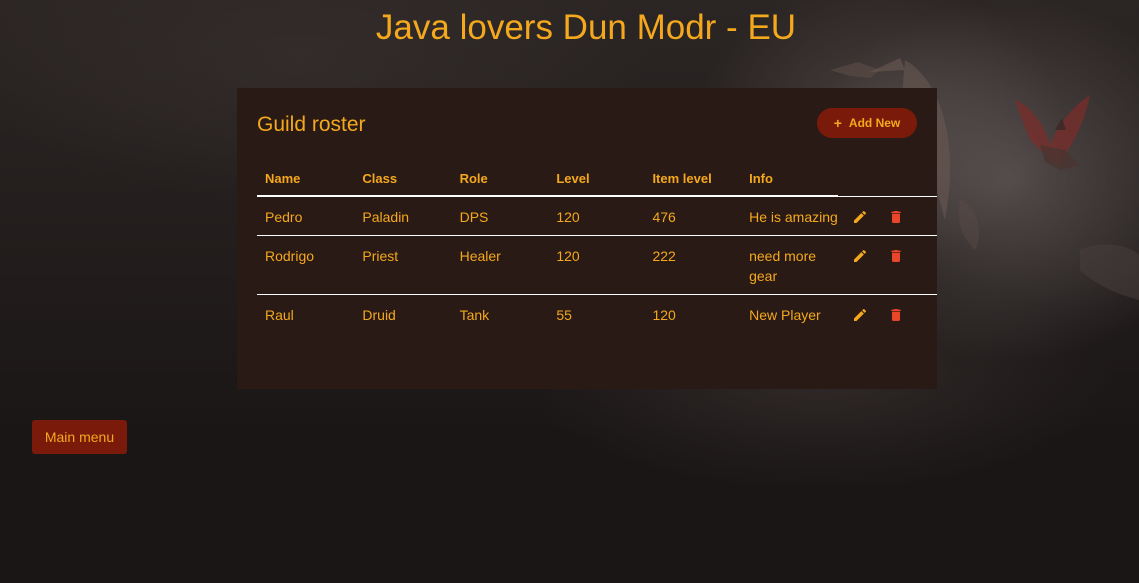 The height and width of the screenshot is (583, 1139). What do you see at coordinates (306, 265) in the screenshot?
I see `cell-name: Rodrigo` at bounding box center [306, 265].